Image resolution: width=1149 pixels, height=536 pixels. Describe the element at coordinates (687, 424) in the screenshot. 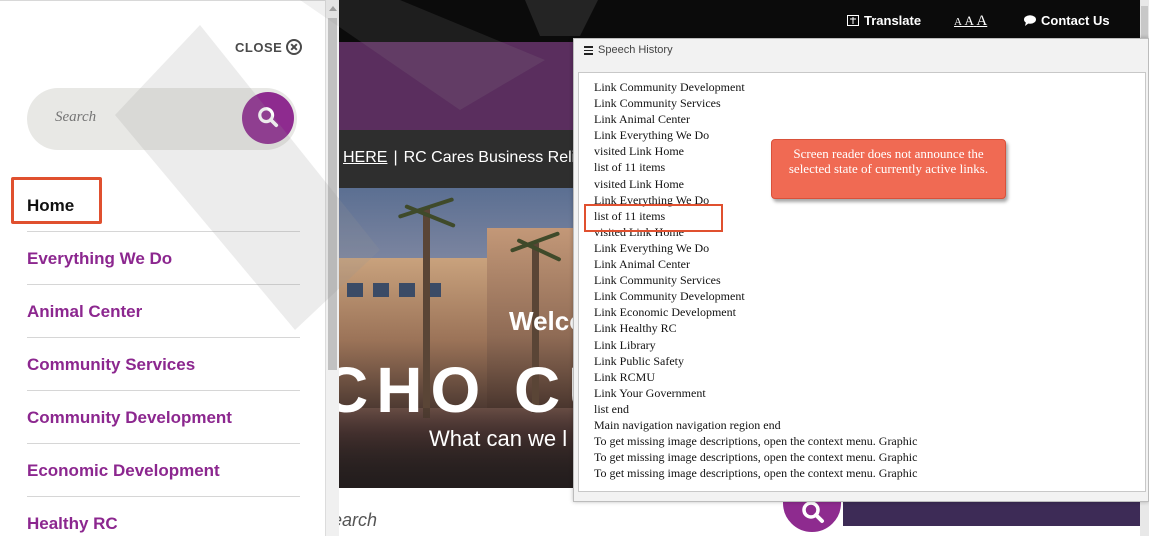

I see `speech-history-line: Main navigation navigation region end` at that location.